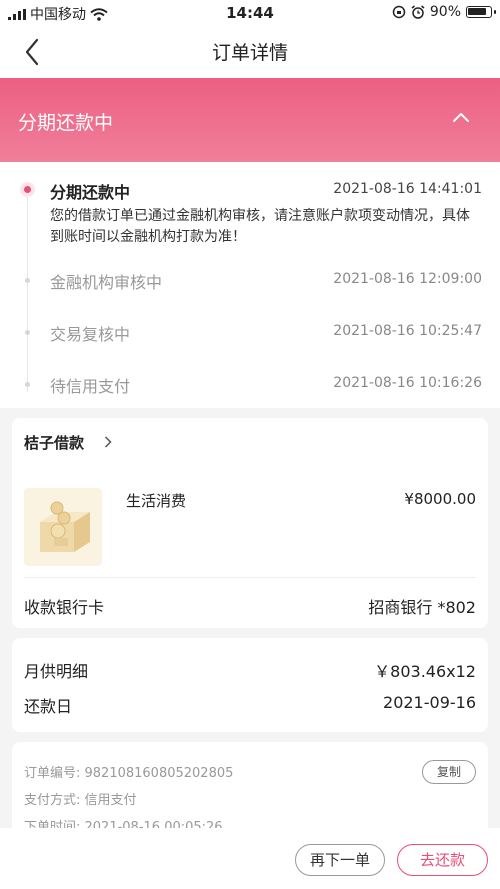  Describe the element at coordinates (106, 282) in the screenshot. I see `timeline-step-title: 金融机构审核中` at that location.